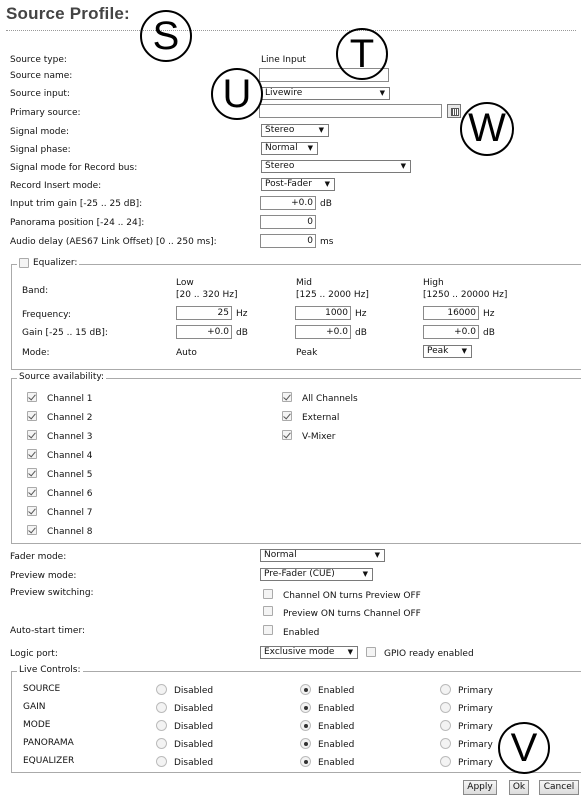 This screenshot has width=581, height=796. I want to click on eq-mid-gain-input: +0.0, so click(323, 332).